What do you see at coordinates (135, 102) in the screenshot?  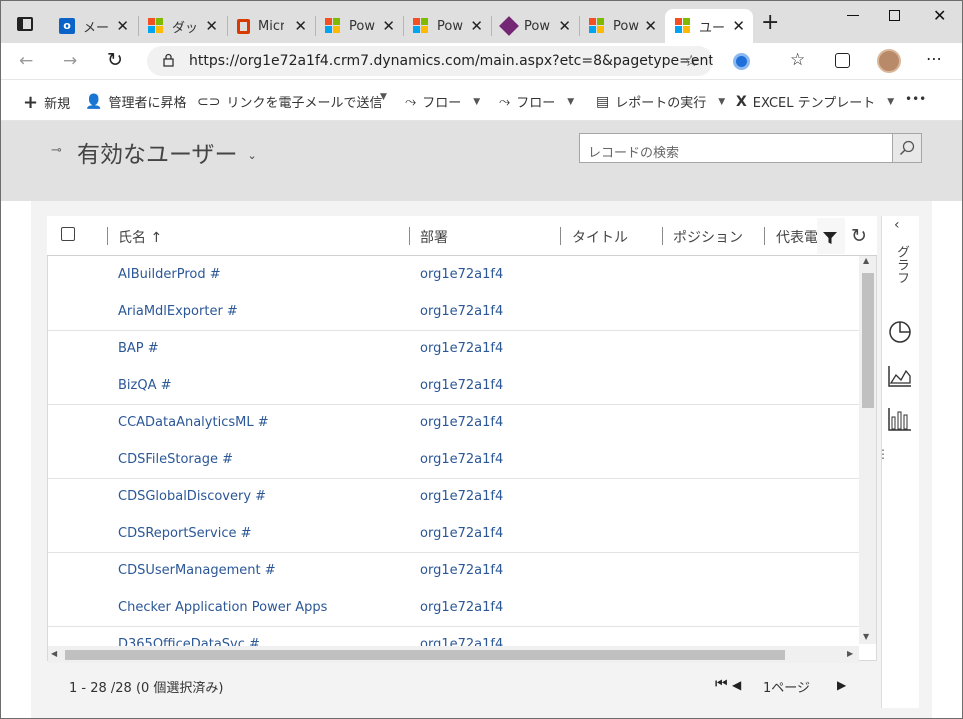 I see `promote-admin-button: 👤 管理者に昇格` at bounding box center [135, 102].